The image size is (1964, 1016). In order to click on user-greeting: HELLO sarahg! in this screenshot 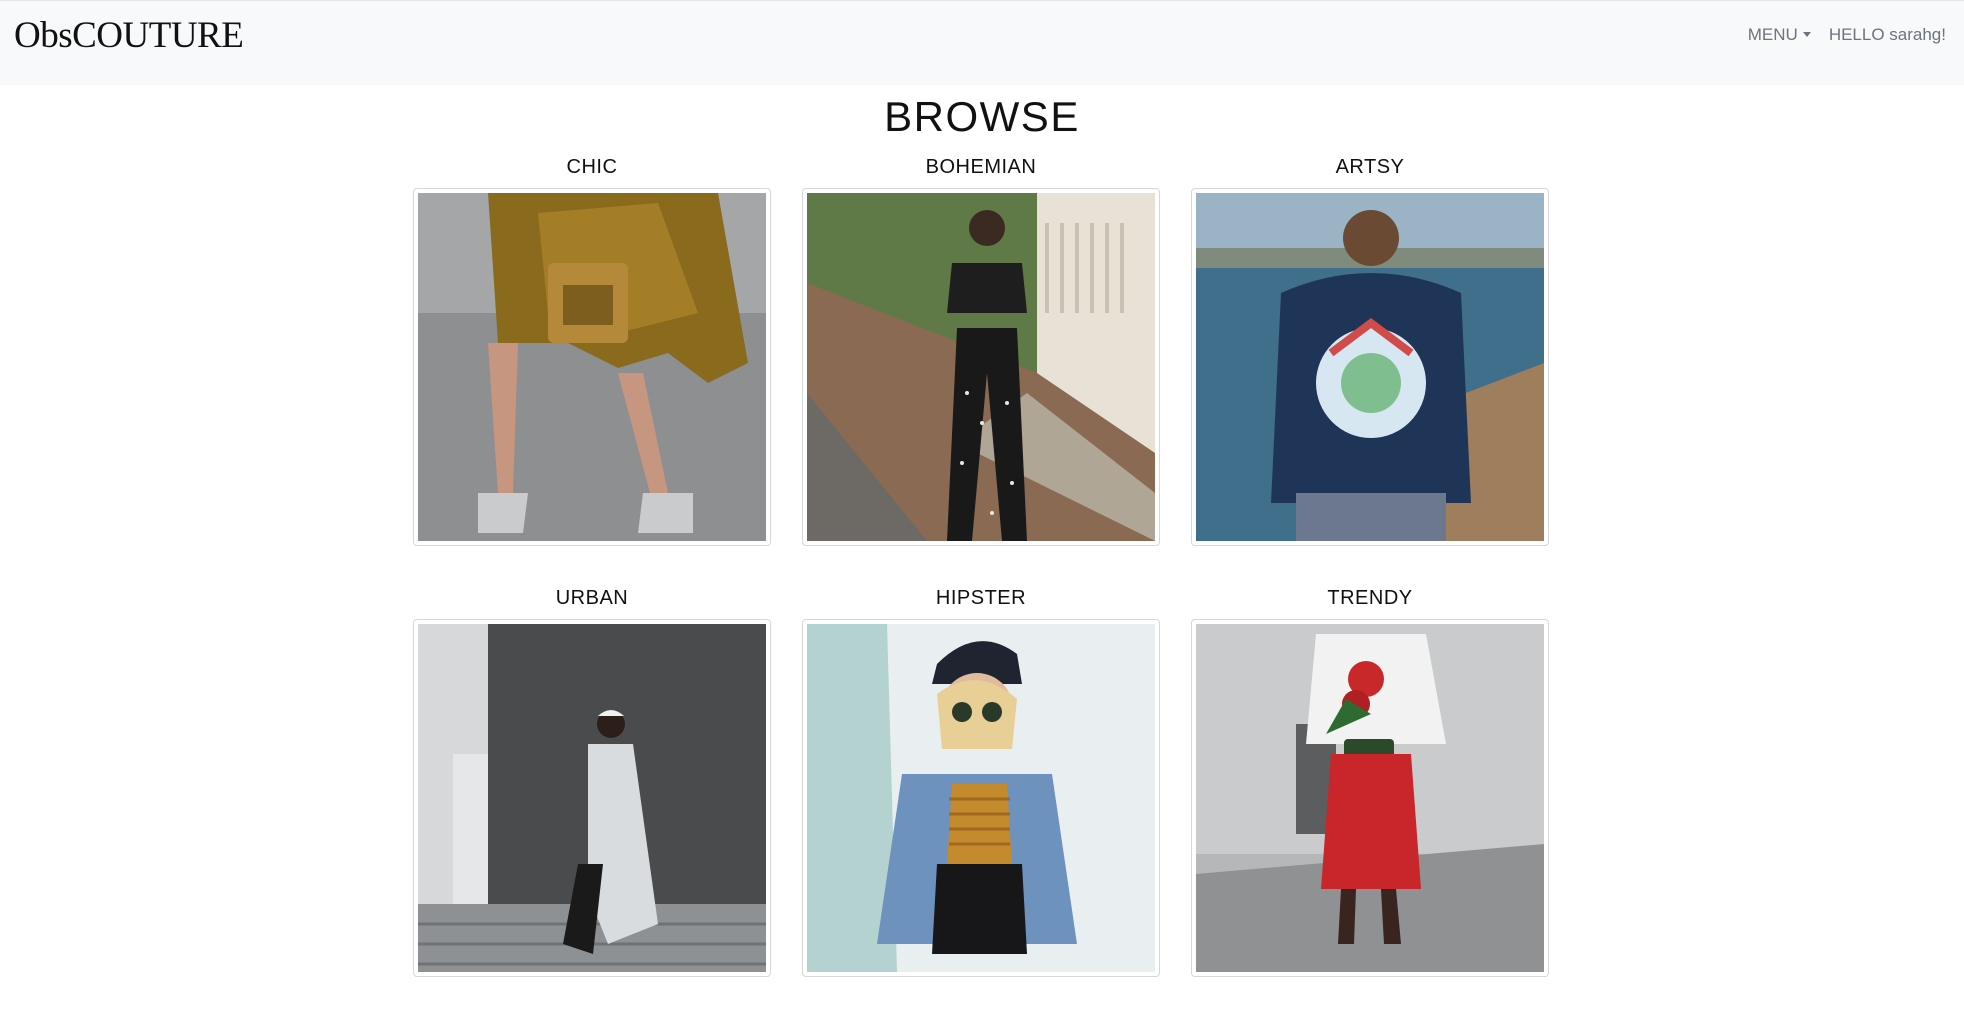, I will do `click(1887, 35)`.